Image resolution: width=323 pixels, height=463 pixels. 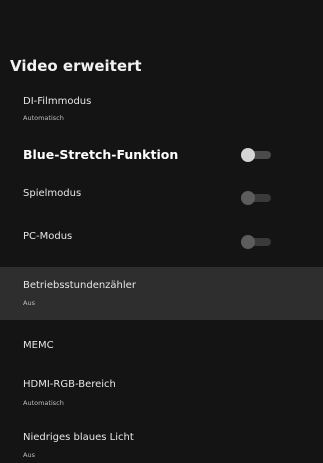 I want to click on menu-item-pc-modus: PC-Modus, so click(x=161, y=241).